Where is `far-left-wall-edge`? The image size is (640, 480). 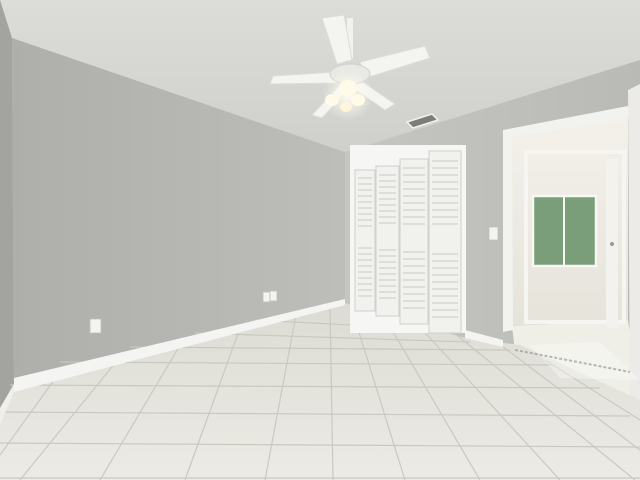 far-left-wall-edge is located at coordinates (7, 210).